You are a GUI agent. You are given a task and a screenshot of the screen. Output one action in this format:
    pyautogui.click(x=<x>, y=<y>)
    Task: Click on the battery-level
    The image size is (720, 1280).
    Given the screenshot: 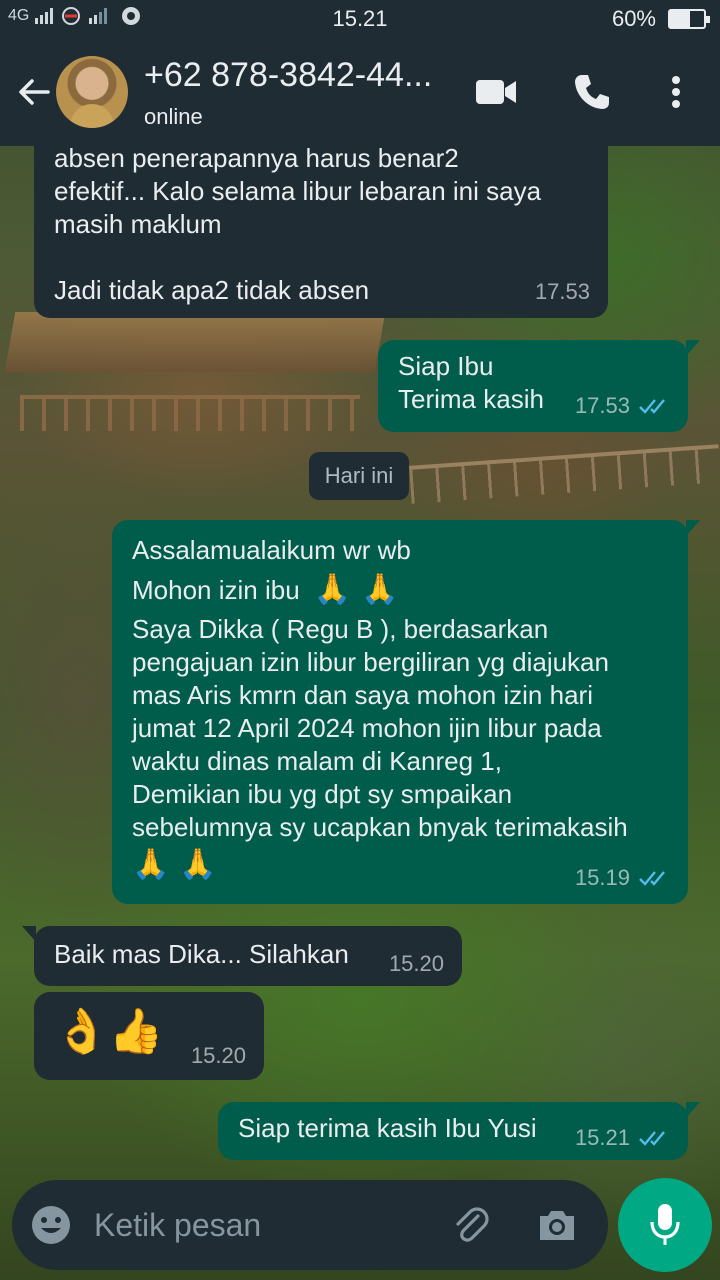 What is the action you would take?
    pyautogui.click(x=680, y=19)
    